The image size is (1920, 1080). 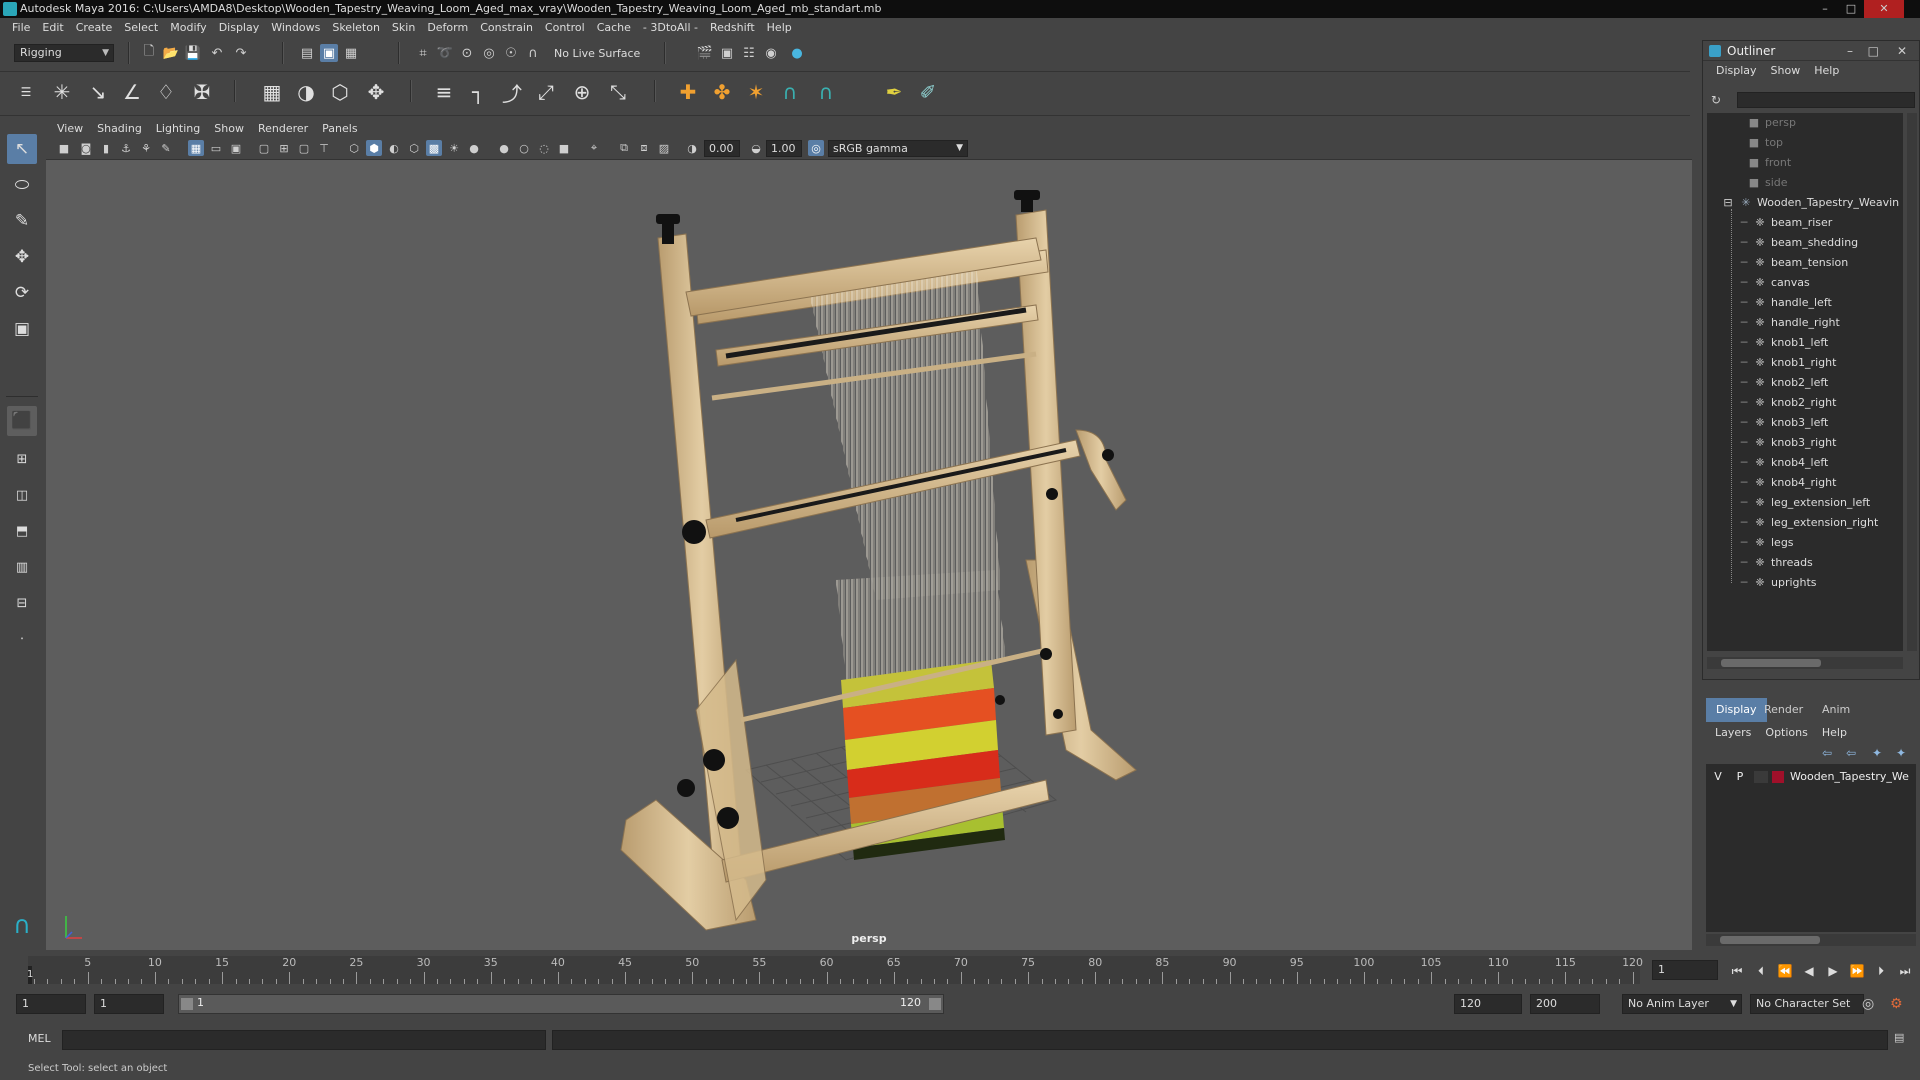 I want to click on layer-tab-anim: Anim, so click(x=1836, y=710).